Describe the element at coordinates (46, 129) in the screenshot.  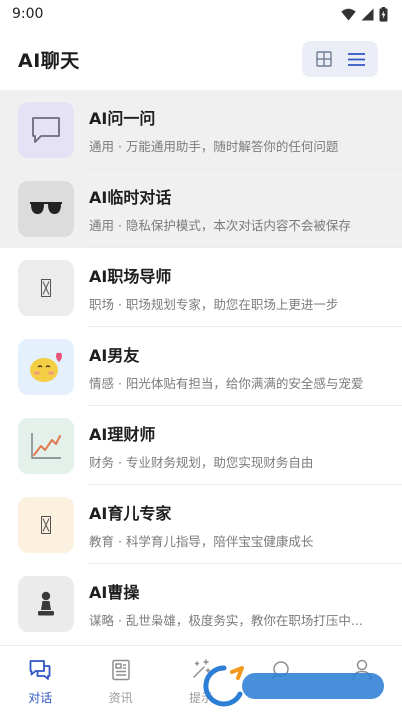
I see `chat-bubble-icon` at that location.